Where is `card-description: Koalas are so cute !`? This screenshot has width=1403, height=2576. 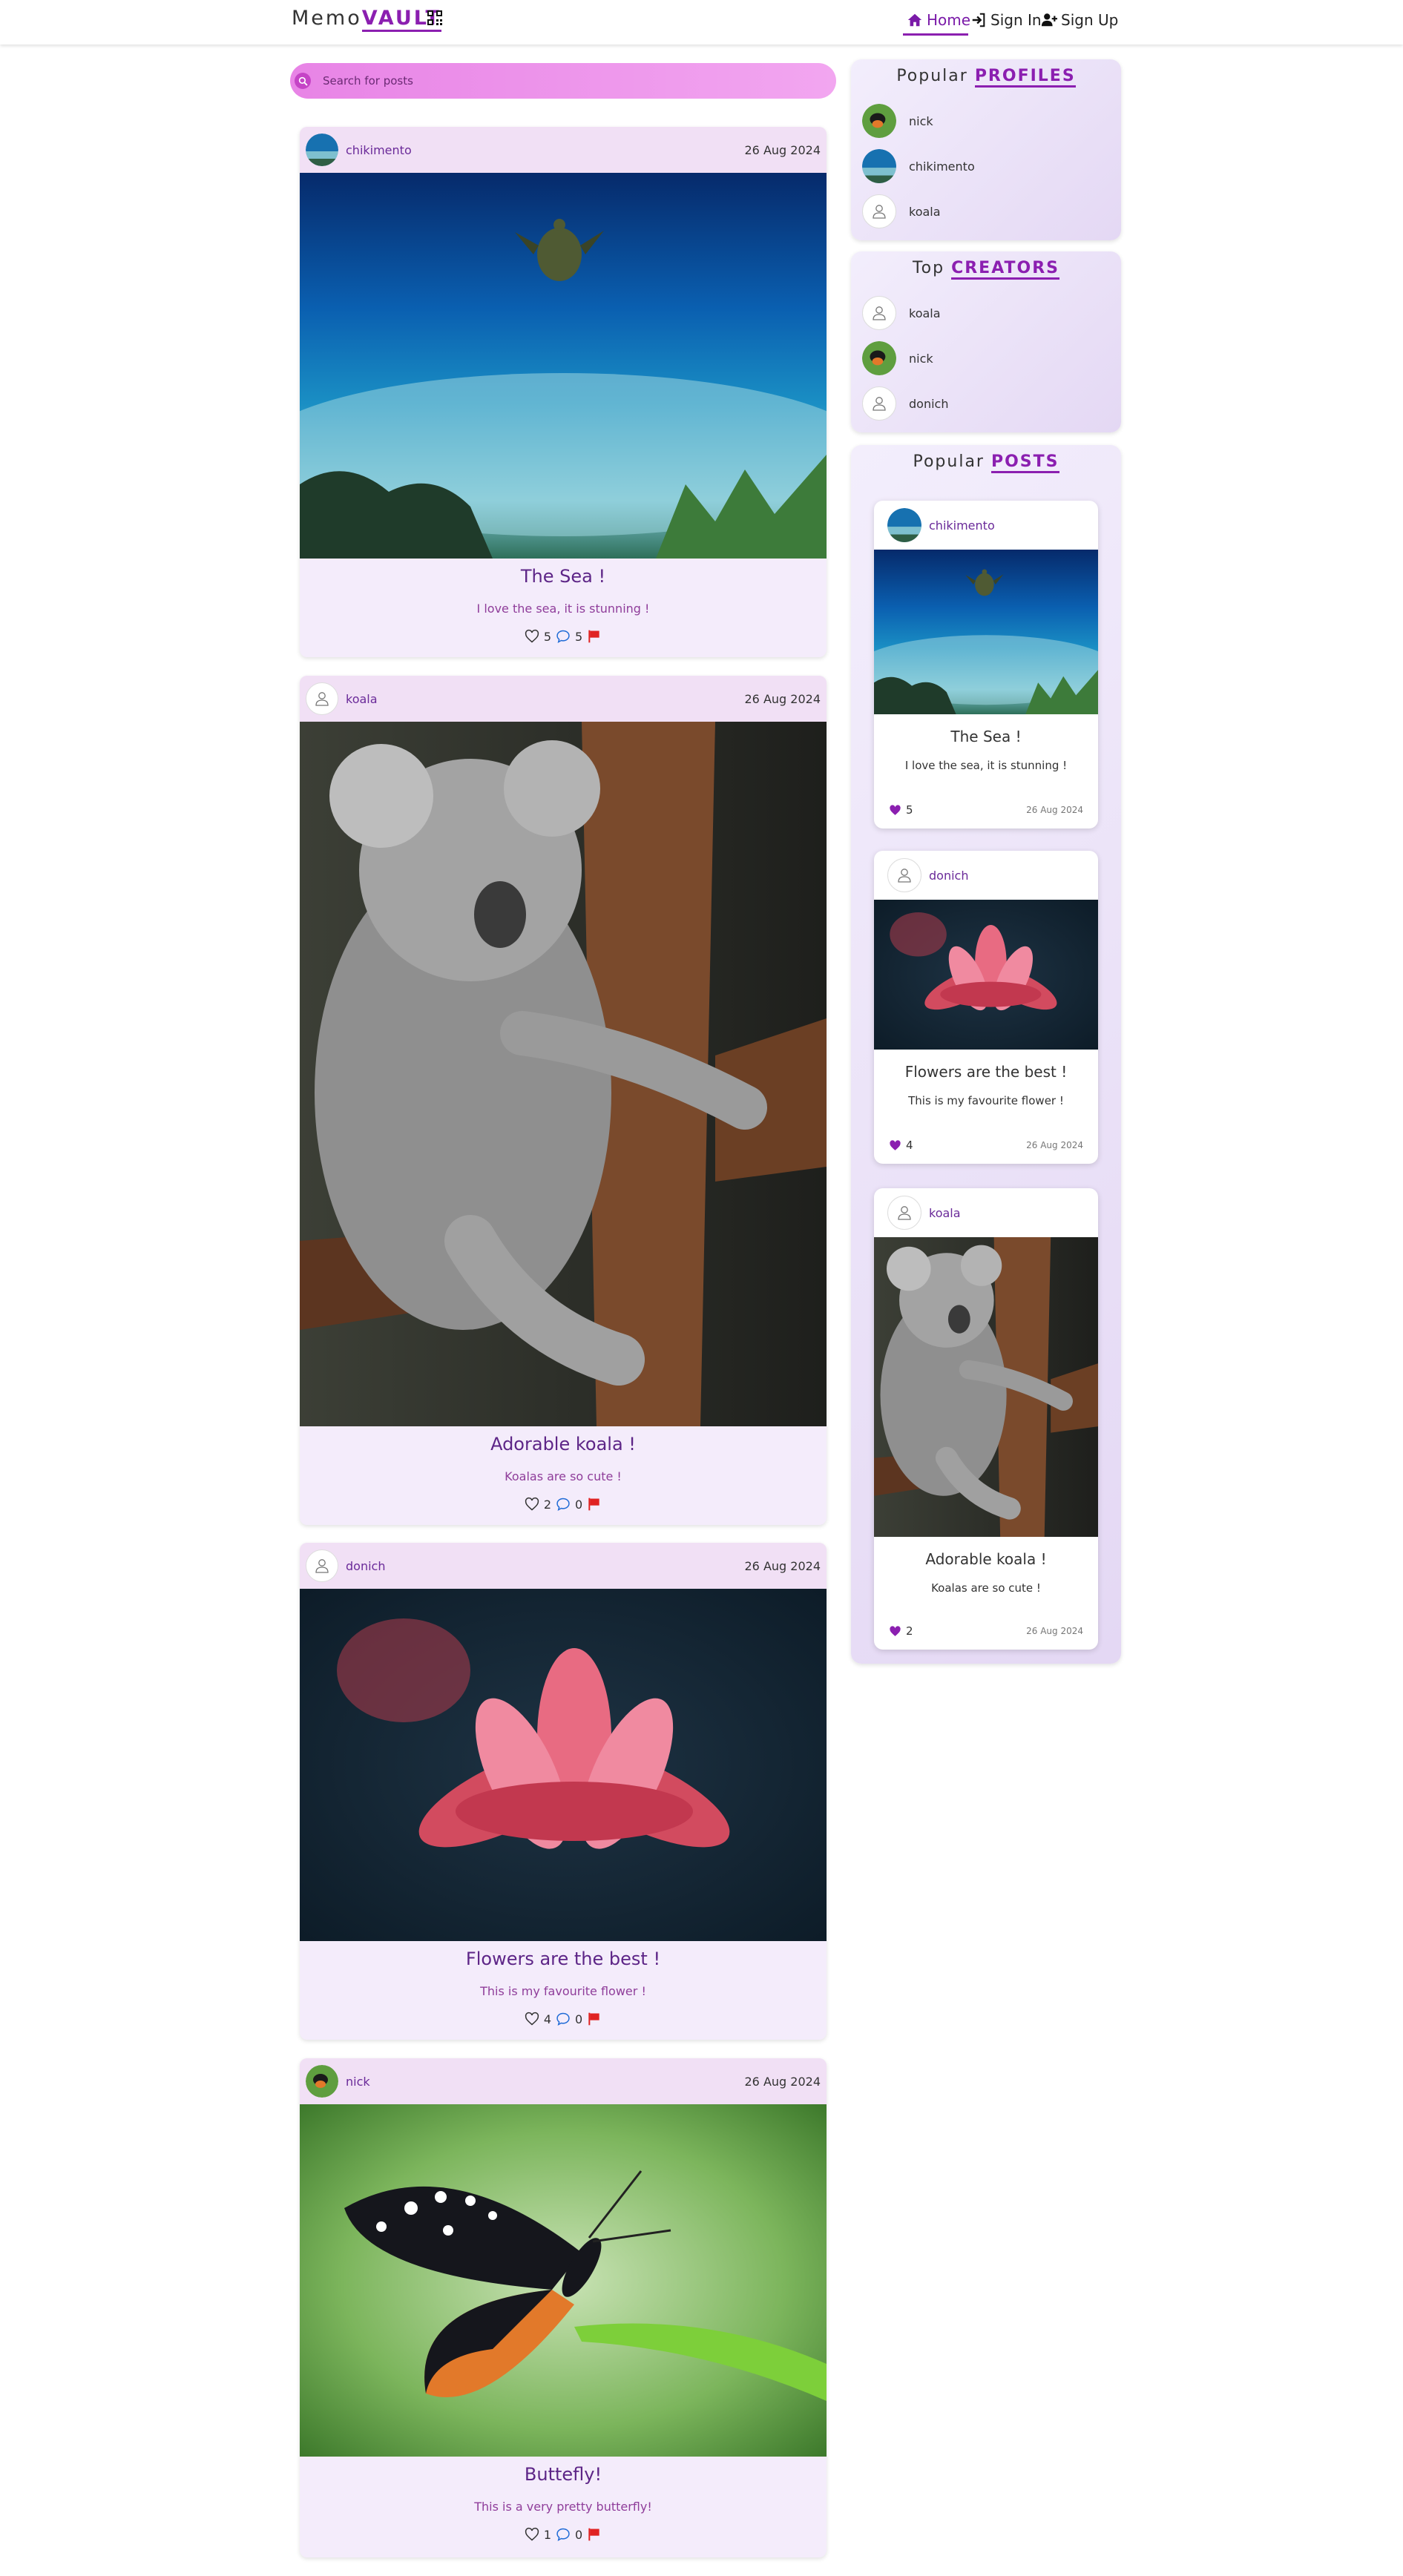
card-description: Koalas are so cute ! is located at coordinates (986, 1588).